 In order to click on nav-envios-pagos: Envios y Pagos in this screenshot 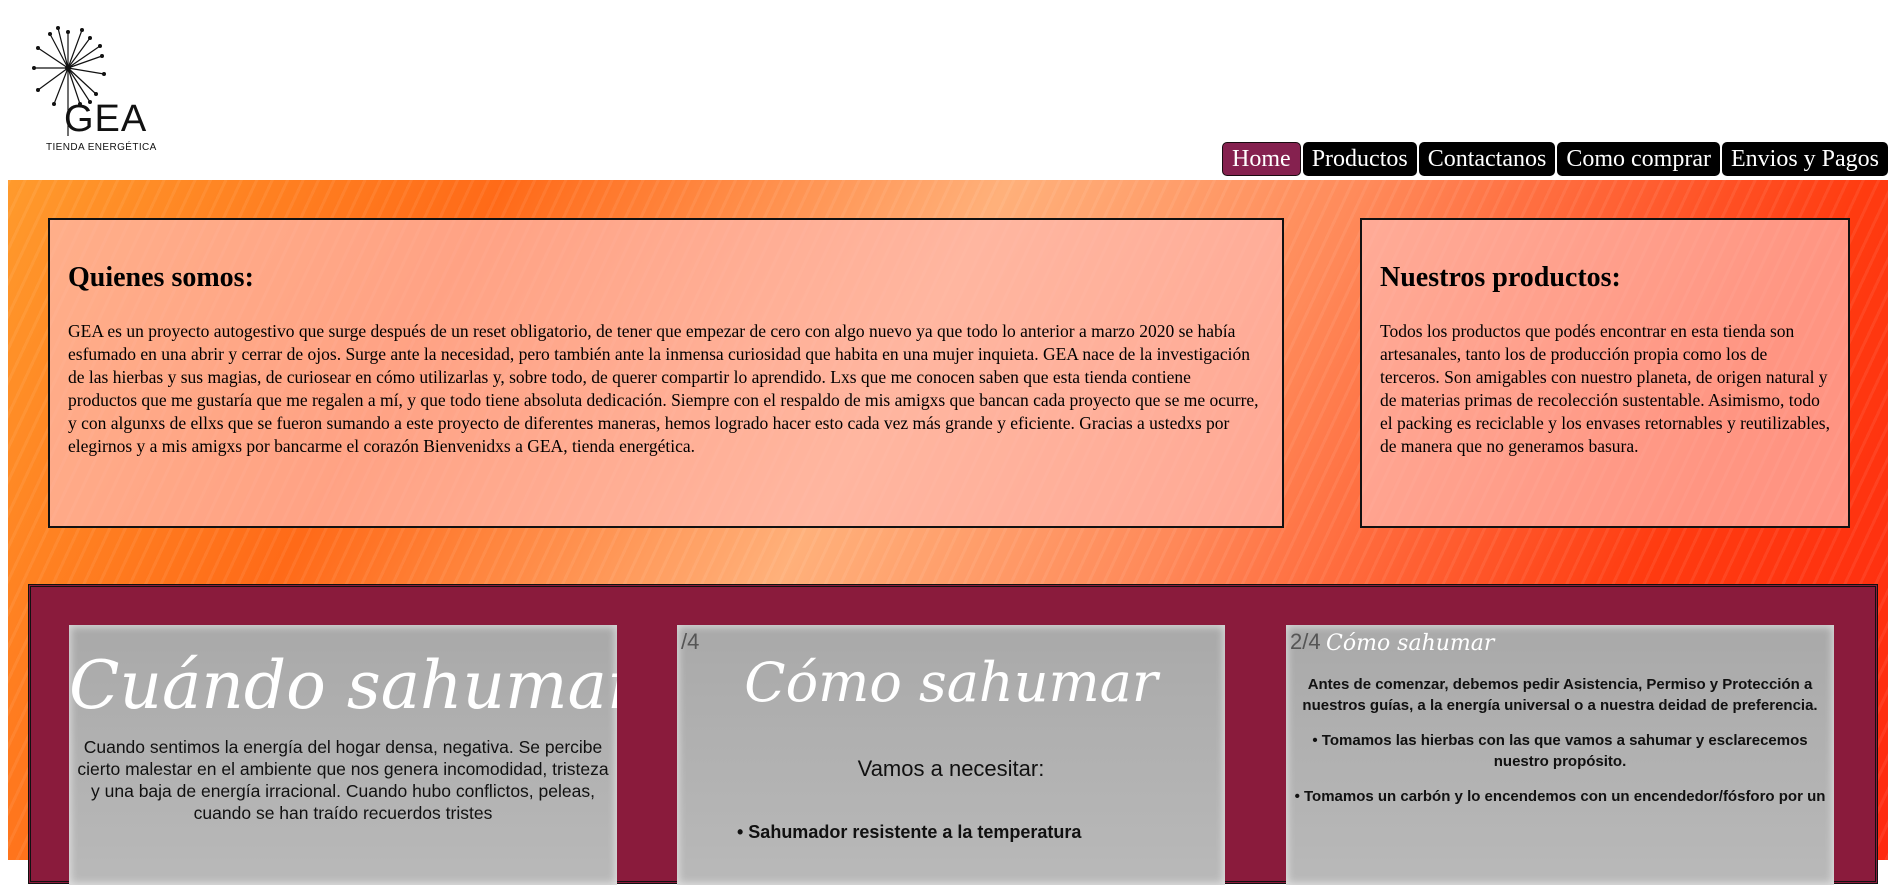, I will do `click(1804, 159)`.